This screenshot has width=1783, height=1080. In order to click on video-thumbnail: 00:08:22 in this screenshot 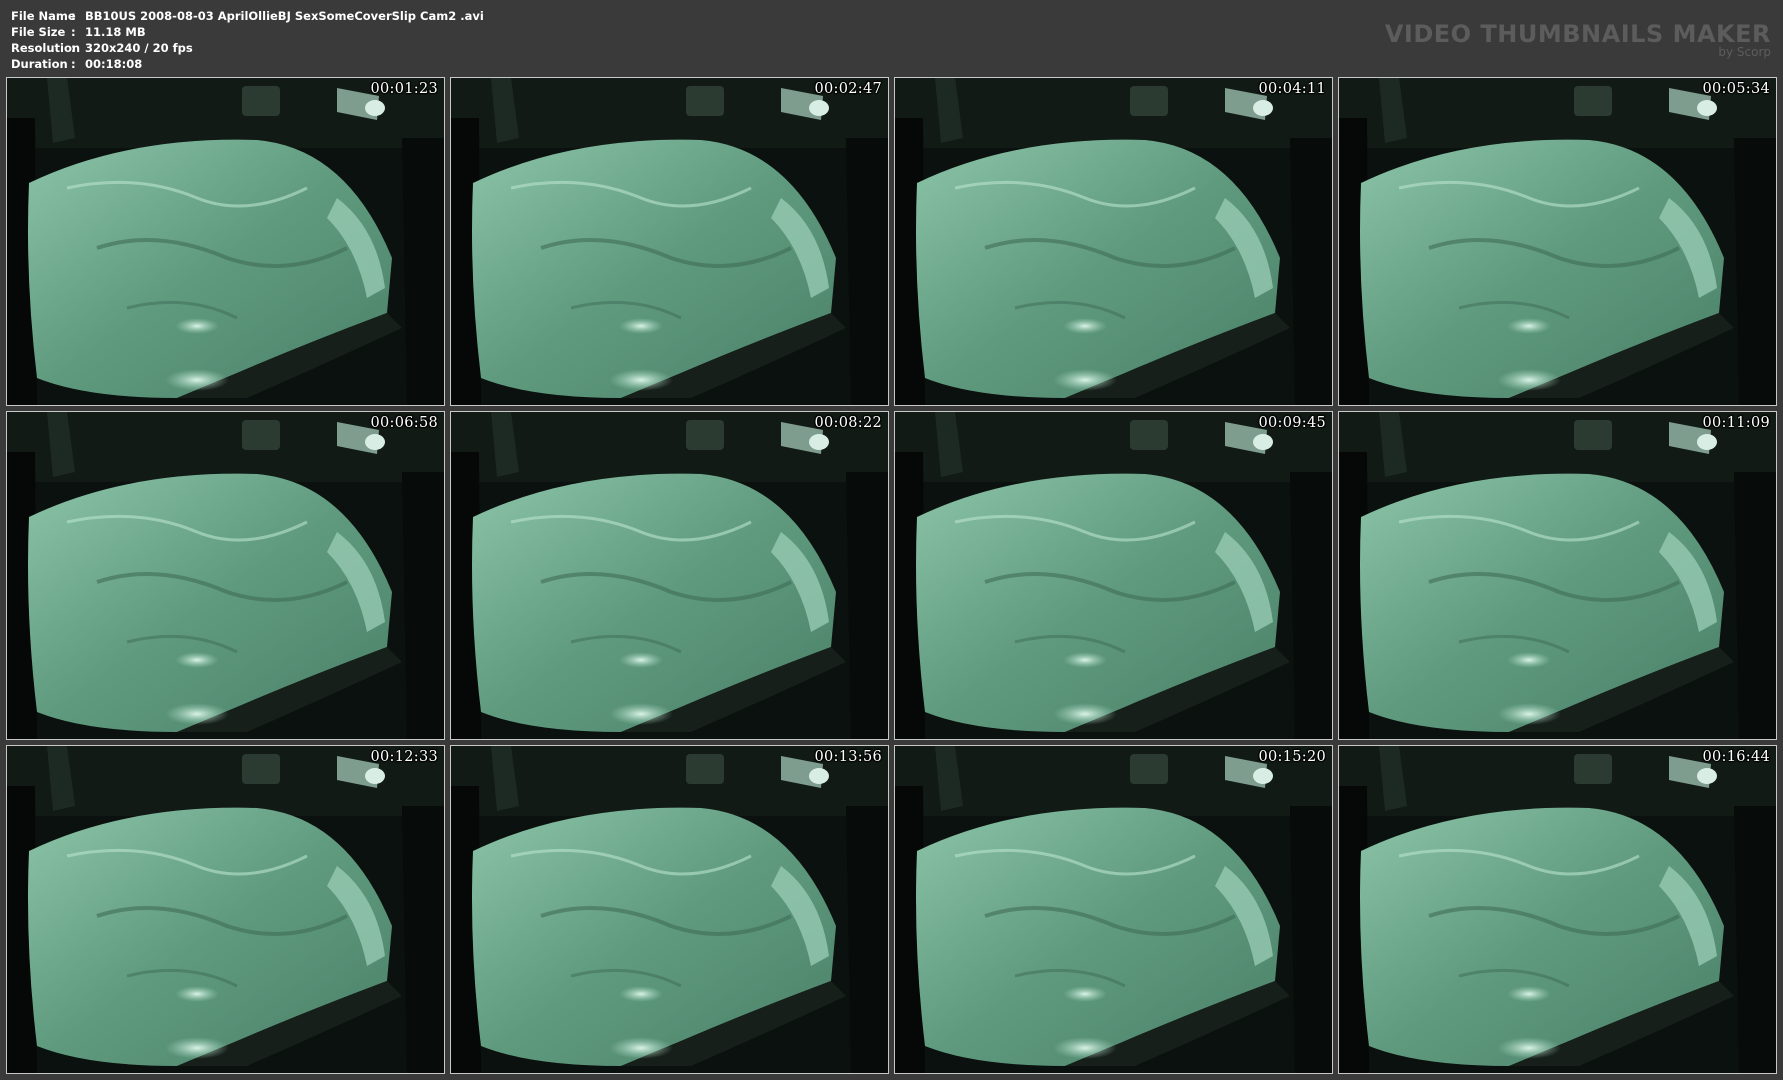, I will do `click(669, 575)`.